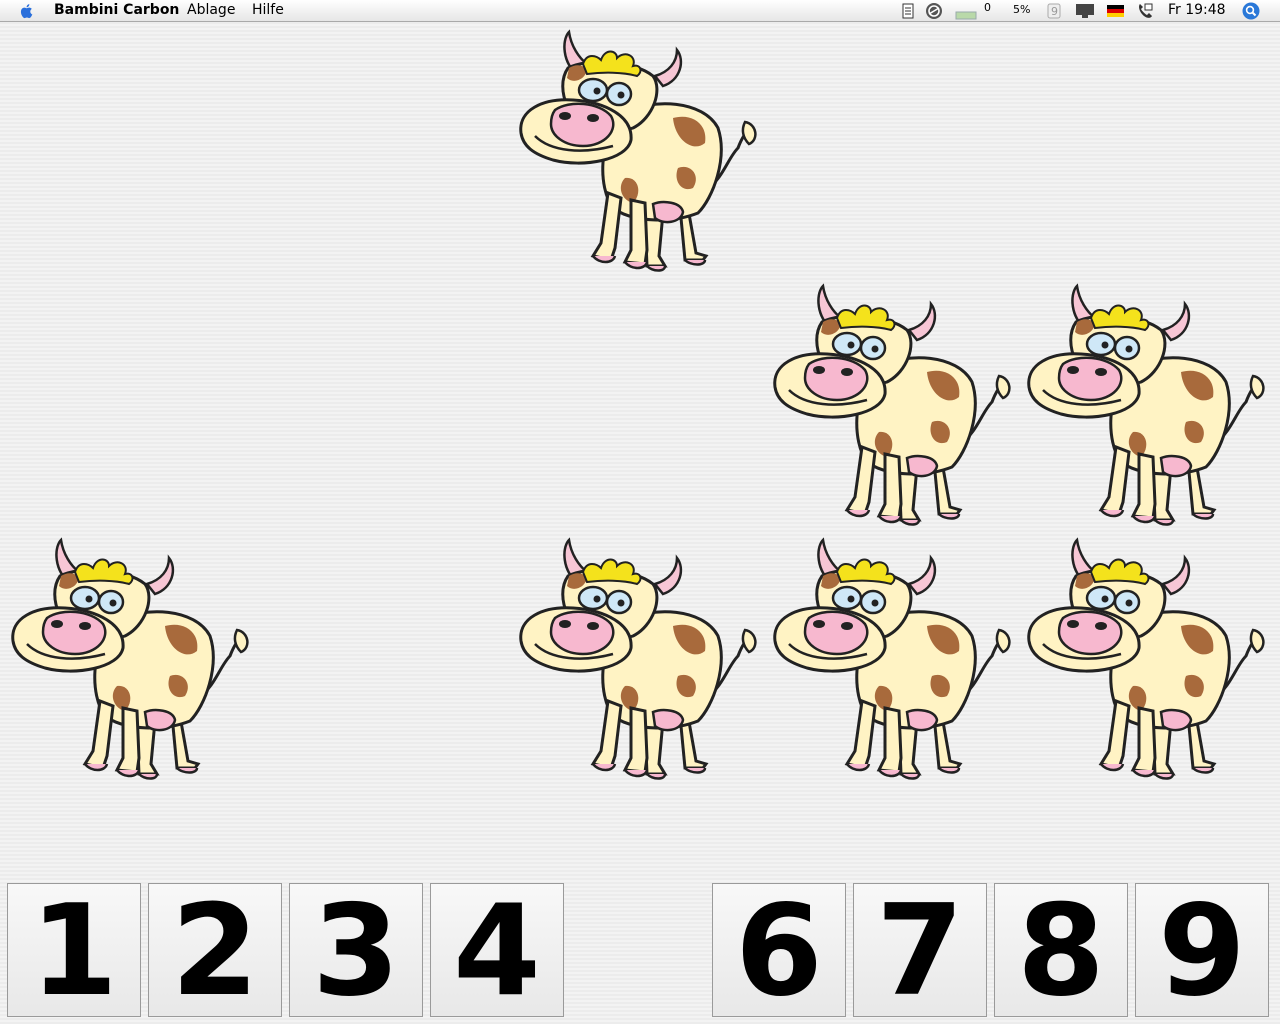  I want to click on number-label: 4, so click(497, 950).